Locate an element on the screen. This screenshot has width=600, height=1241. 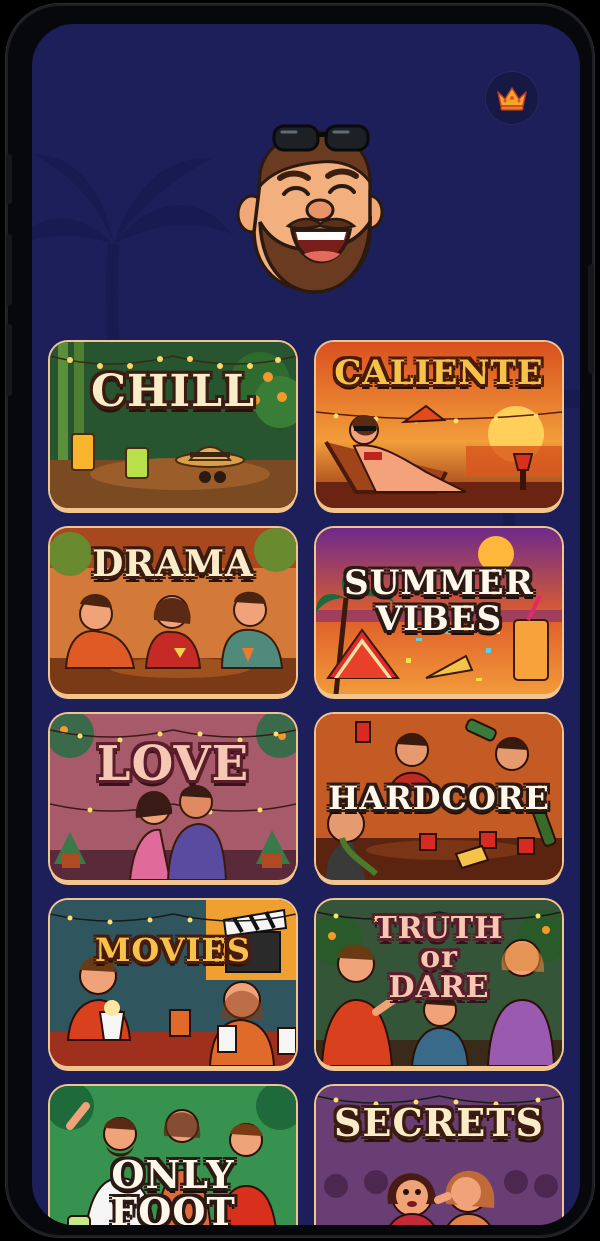
category-title: MOVIES is located at coordinates (173, 950).